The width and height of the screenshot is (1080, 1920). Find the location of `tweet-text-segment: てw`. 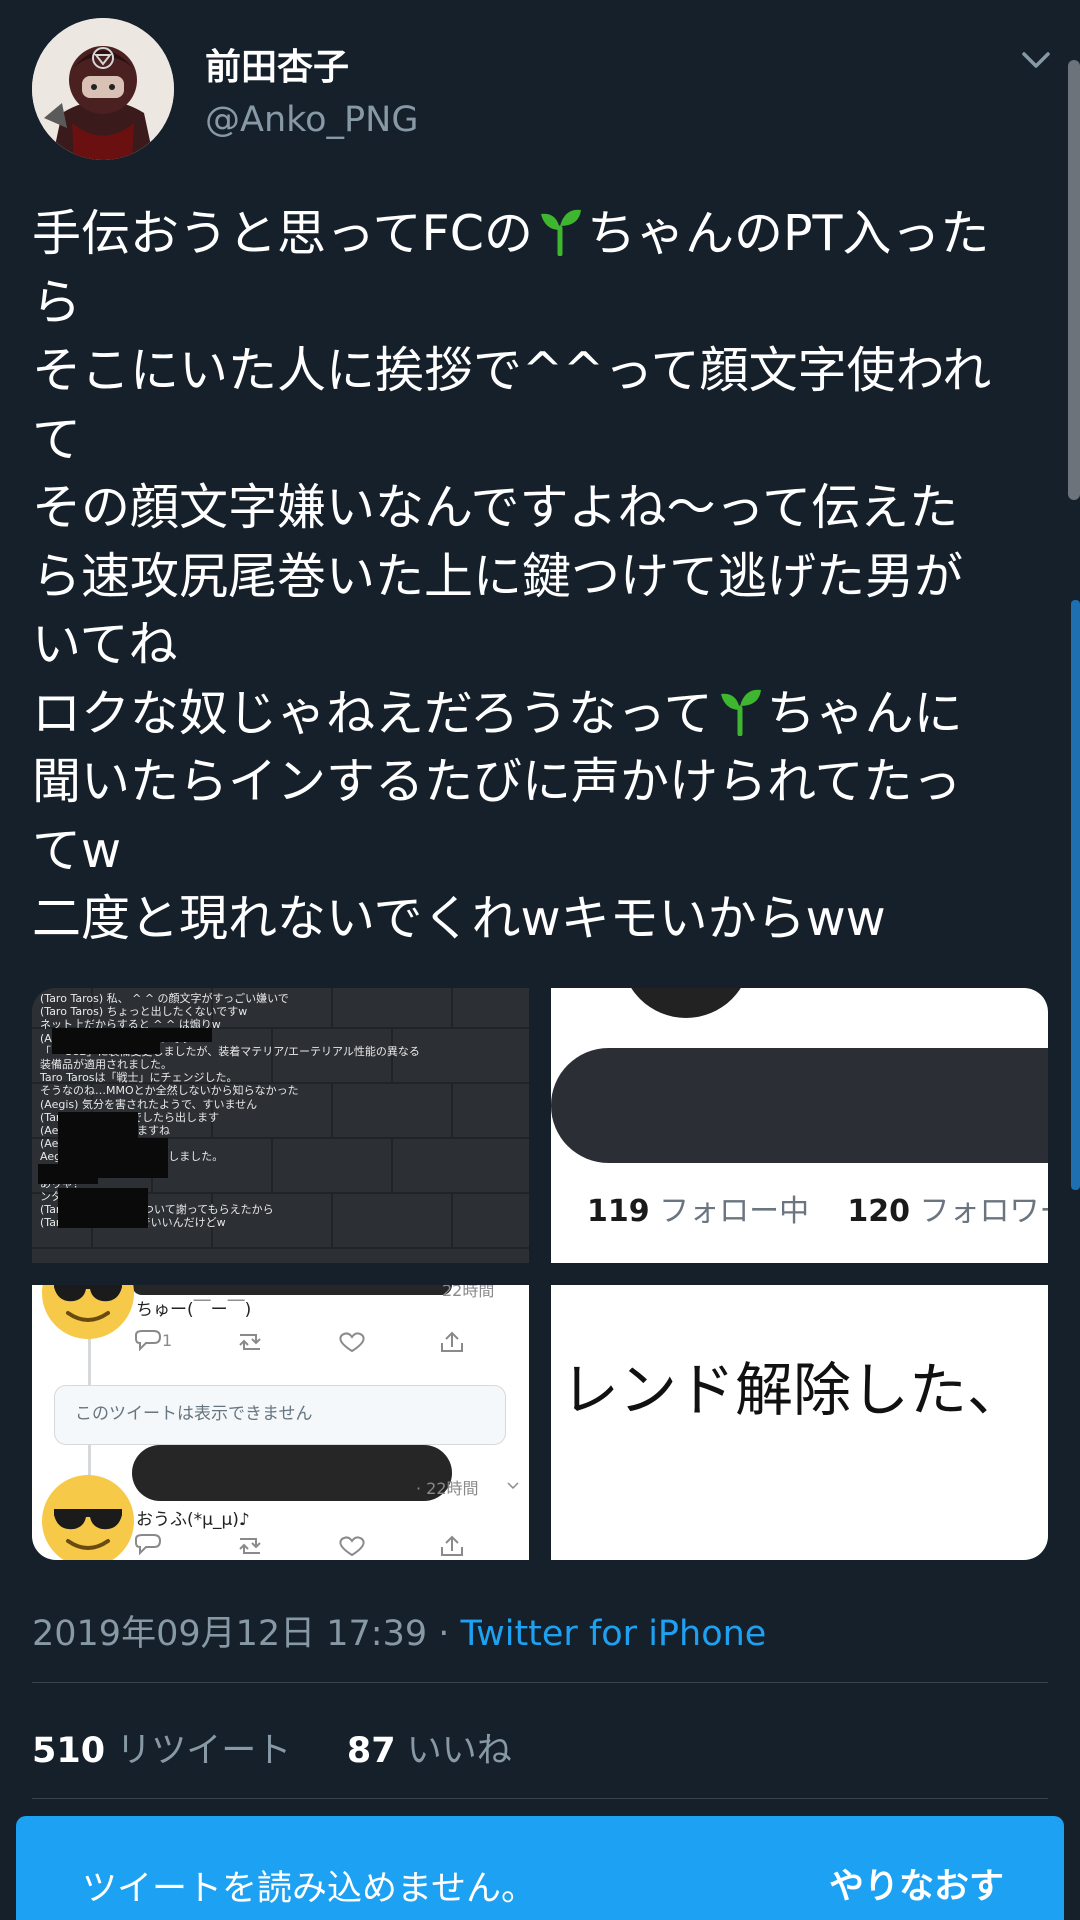

tweet-text-segment: てw is located at coordinates (77, 850).